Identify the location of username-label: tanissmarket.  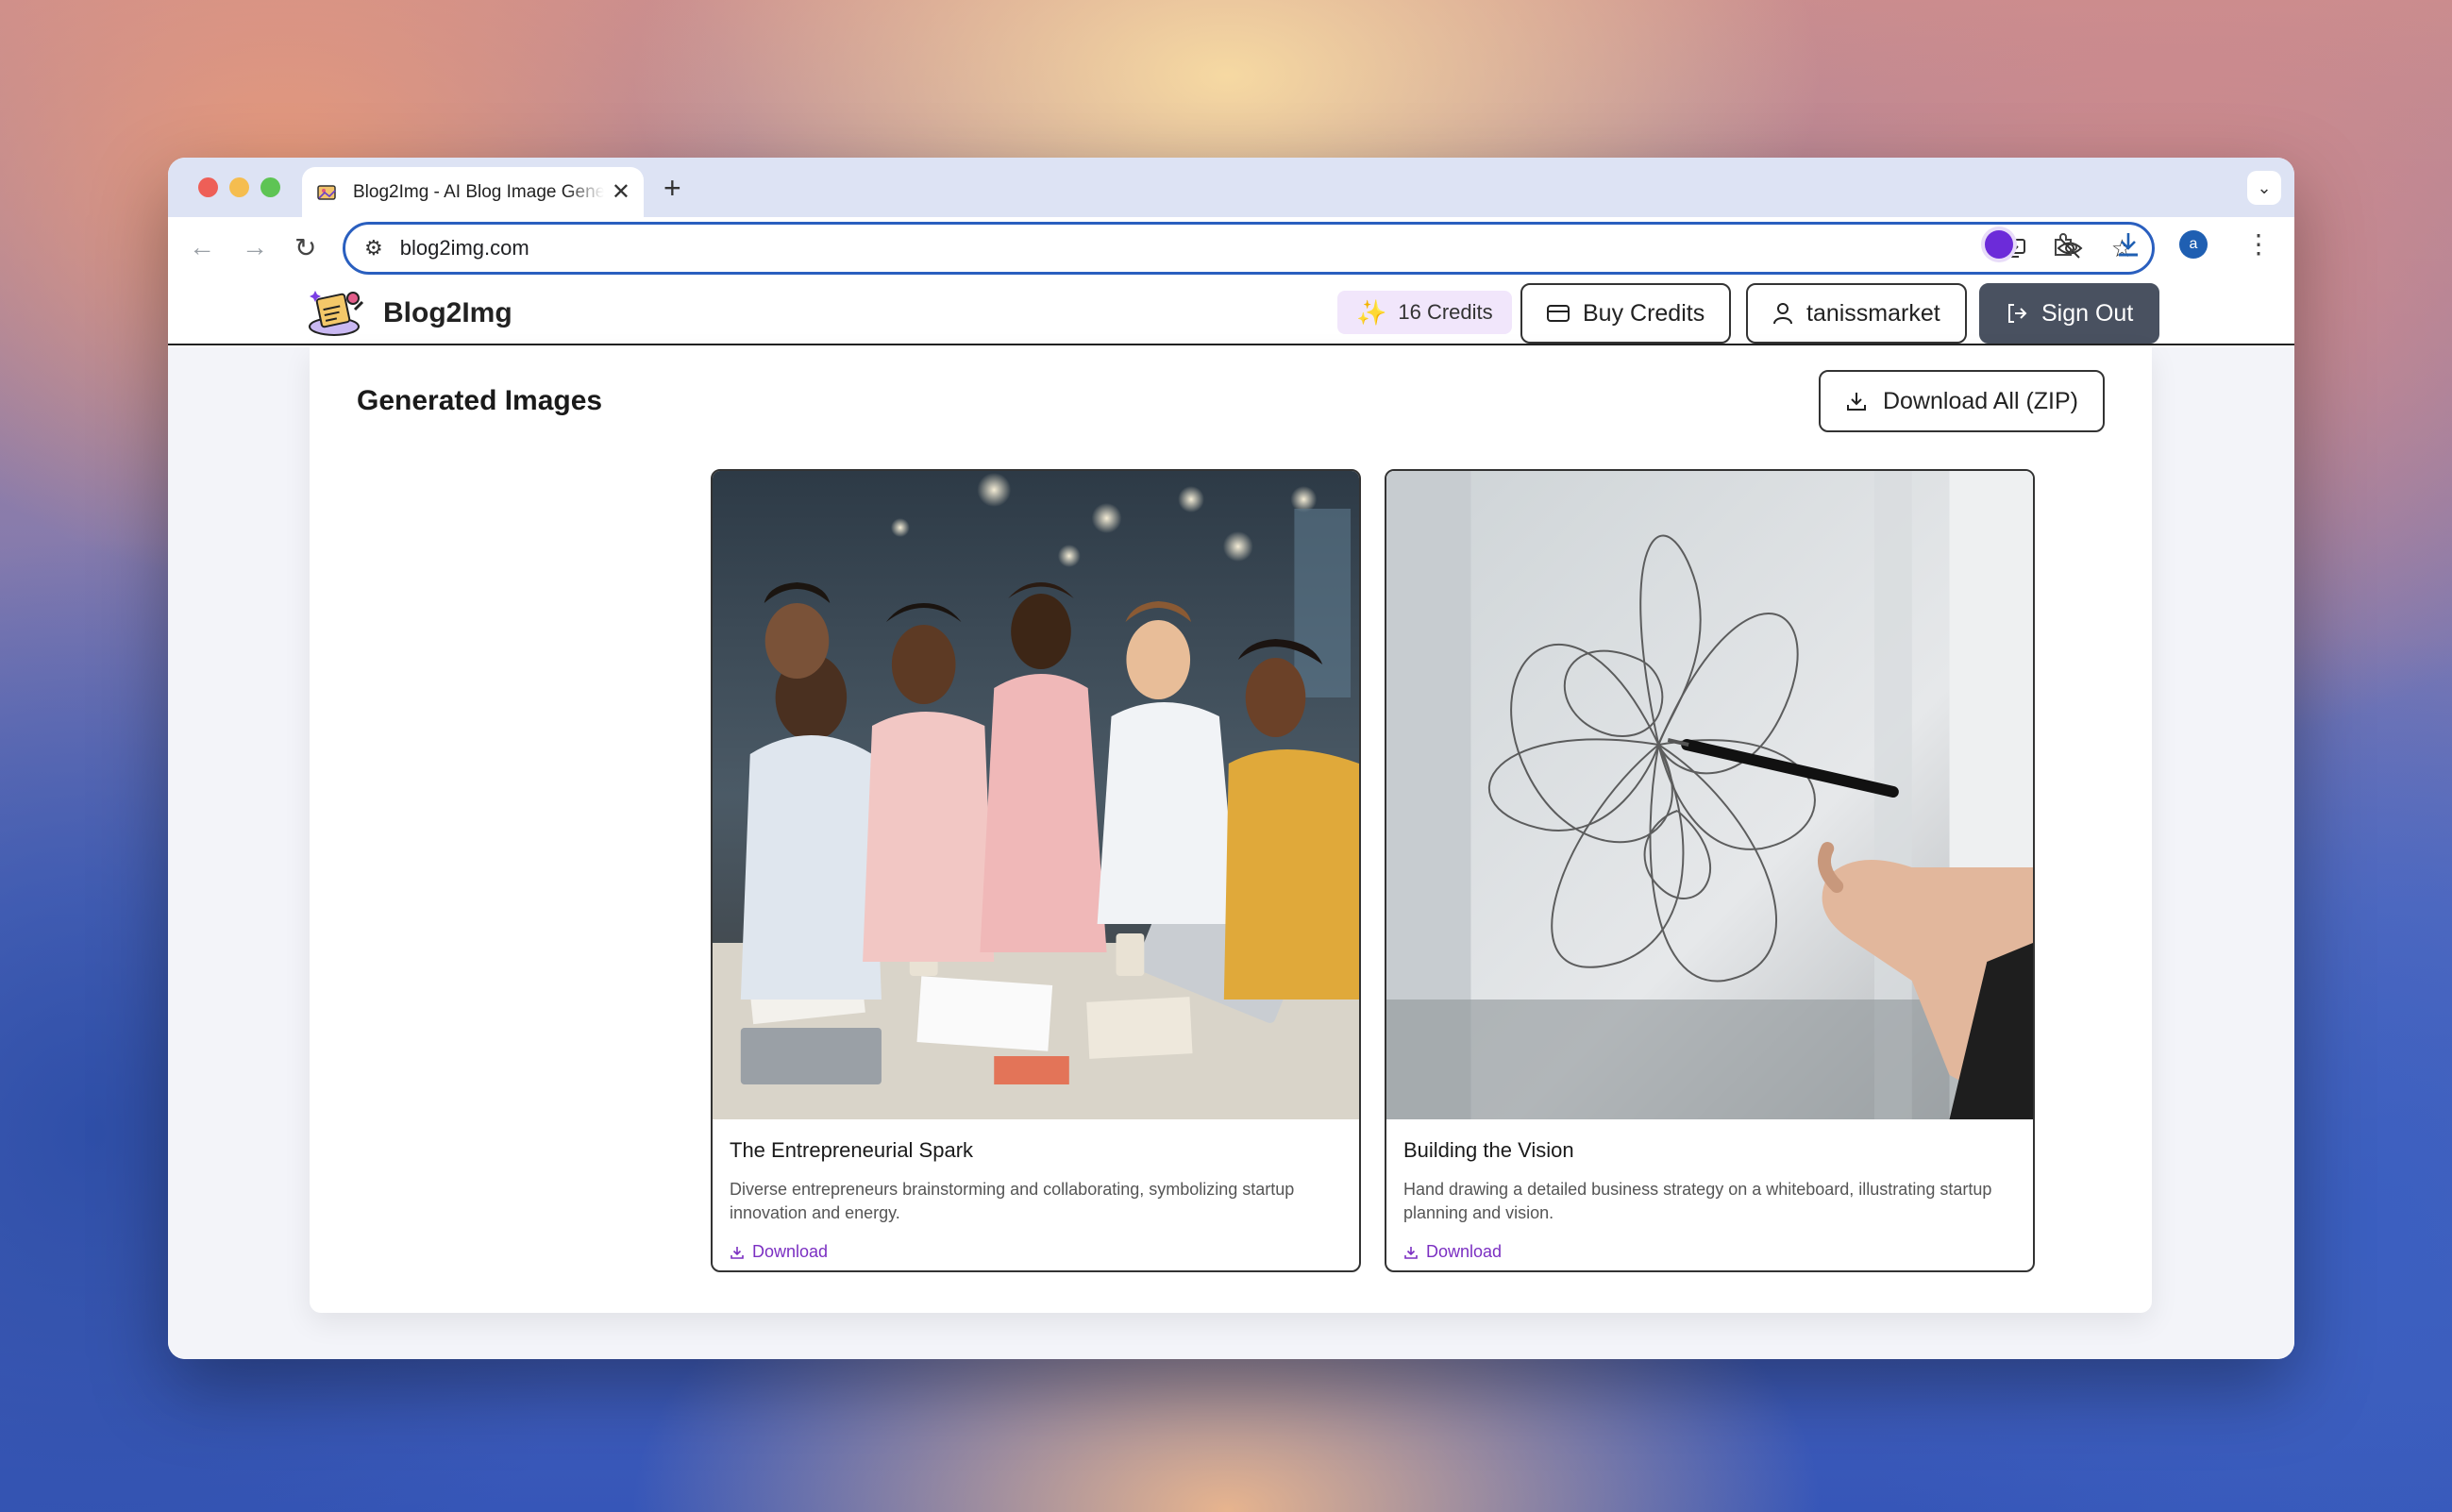
(1873, 313).